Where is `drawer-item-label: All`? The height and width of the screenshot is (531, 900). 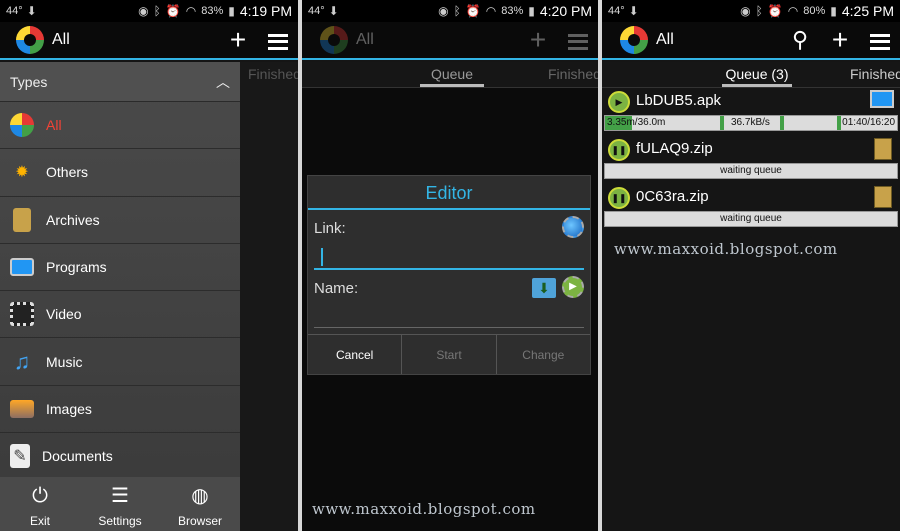 drawer-item-label: All is located at coordinates (54, 125).